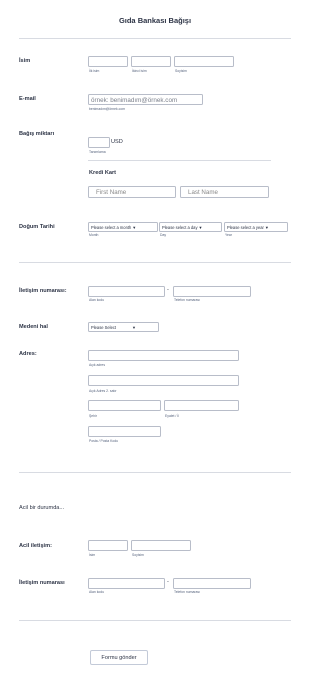 Image resolution: width=320 pixels, height=683 pixels. What do you see at coordinates (168, 290) in the screenshot?
I see `phone-dash: -` at bounding box center [168, 290].